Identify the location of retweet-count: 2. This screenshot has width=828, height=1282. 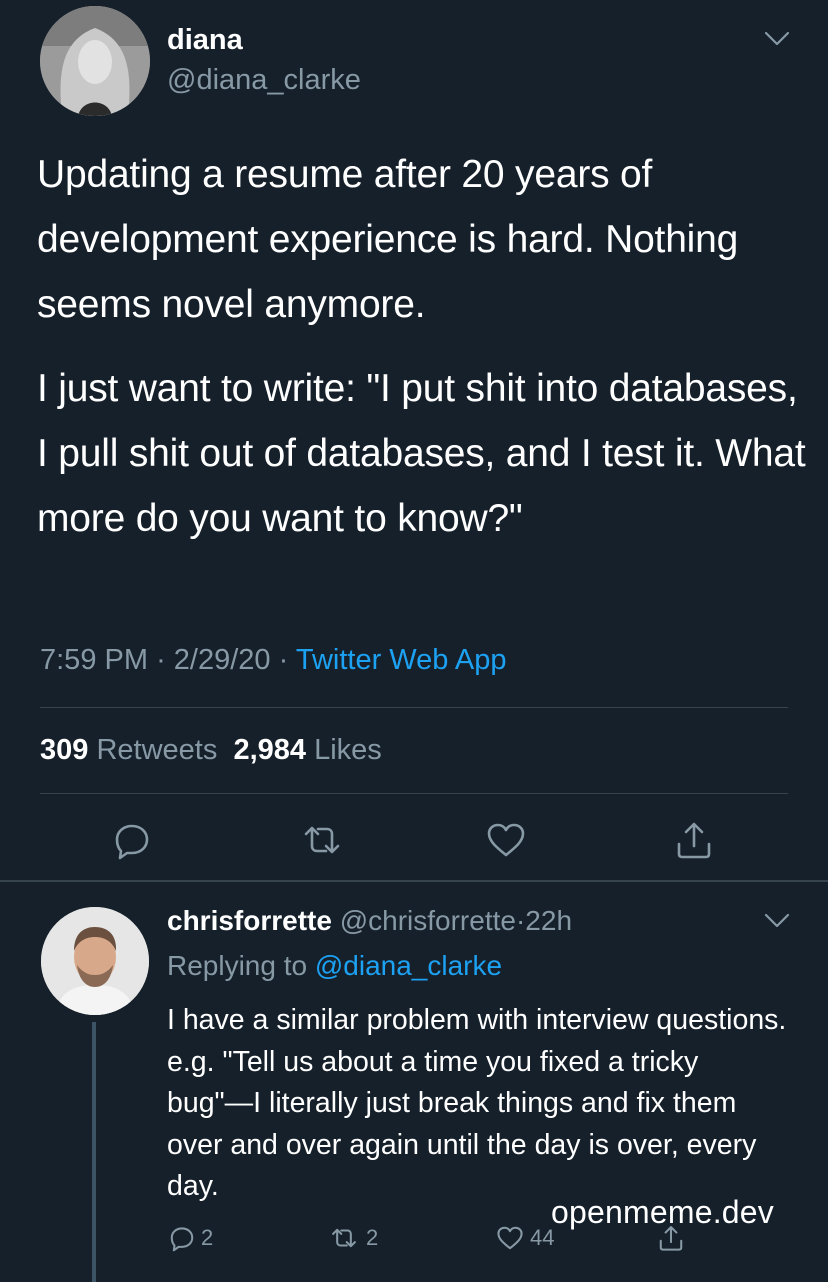
(372, 1237).